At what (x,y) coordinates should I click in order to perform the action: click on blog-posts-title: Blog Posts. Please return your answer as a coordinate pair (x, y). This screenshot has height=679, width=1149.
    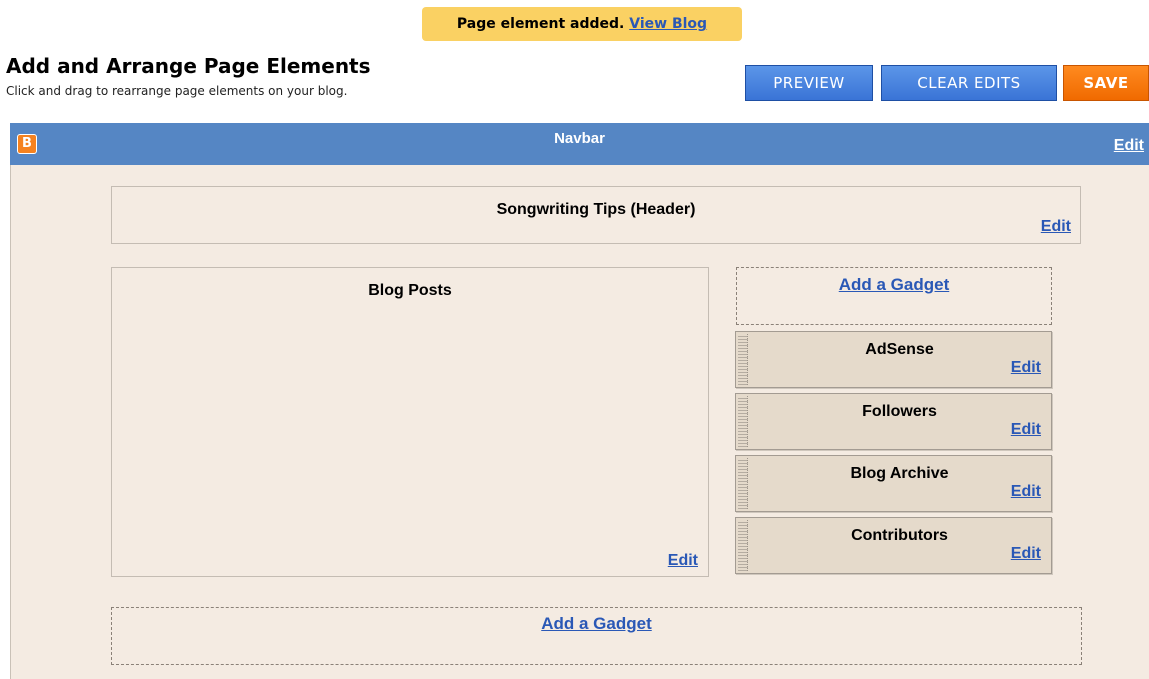
    Looking at the image, I should click on (410, 290).